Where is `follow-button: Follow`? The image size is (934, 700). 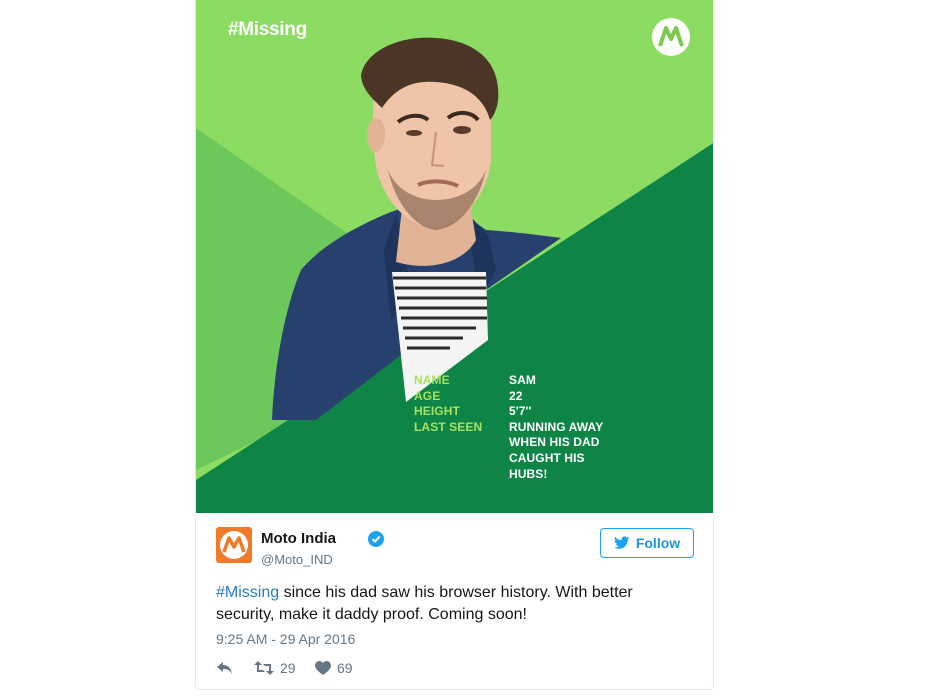 follow-button: Follow is located at coordinates (647, 543).